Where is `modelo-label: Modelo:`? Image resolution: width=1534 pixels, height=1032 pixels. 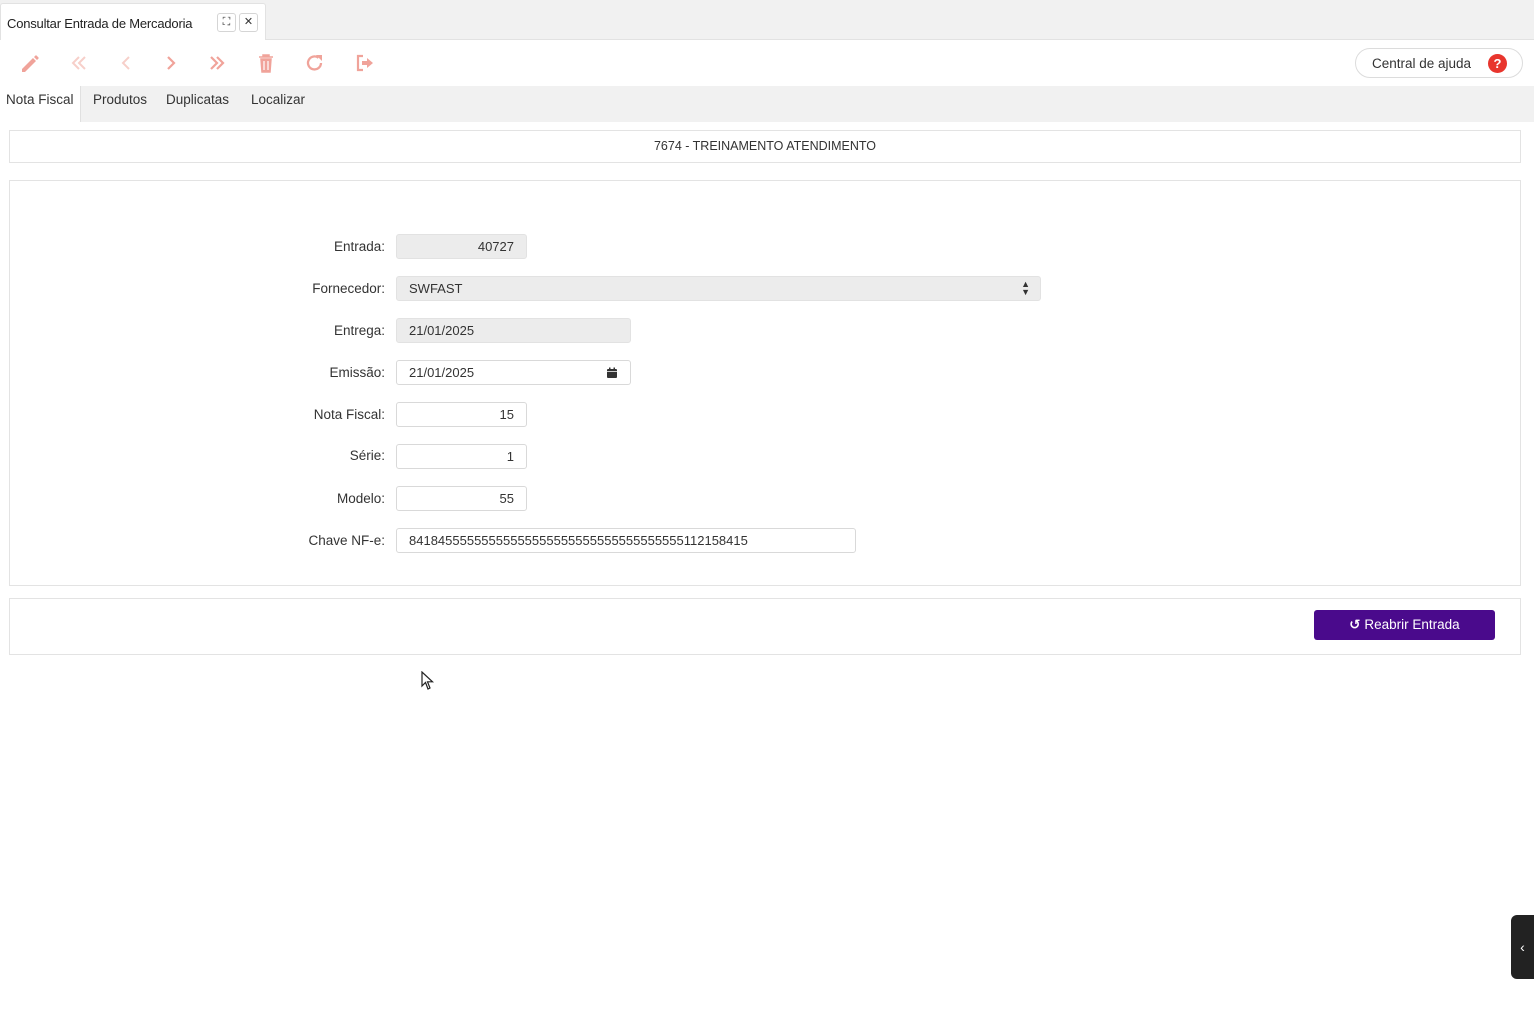 modelo-label: Modelo: is located at coordinates (360, 498).